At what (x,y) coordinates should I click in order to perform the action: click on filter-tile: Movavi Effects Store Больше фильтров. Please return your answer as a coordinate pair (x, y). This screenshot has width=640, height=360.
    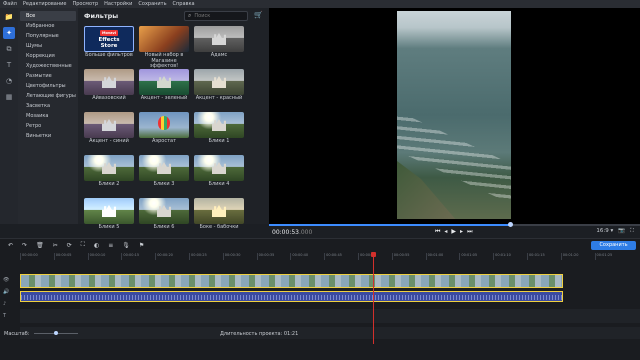
    Looking at the image, I should click on (109, 45).